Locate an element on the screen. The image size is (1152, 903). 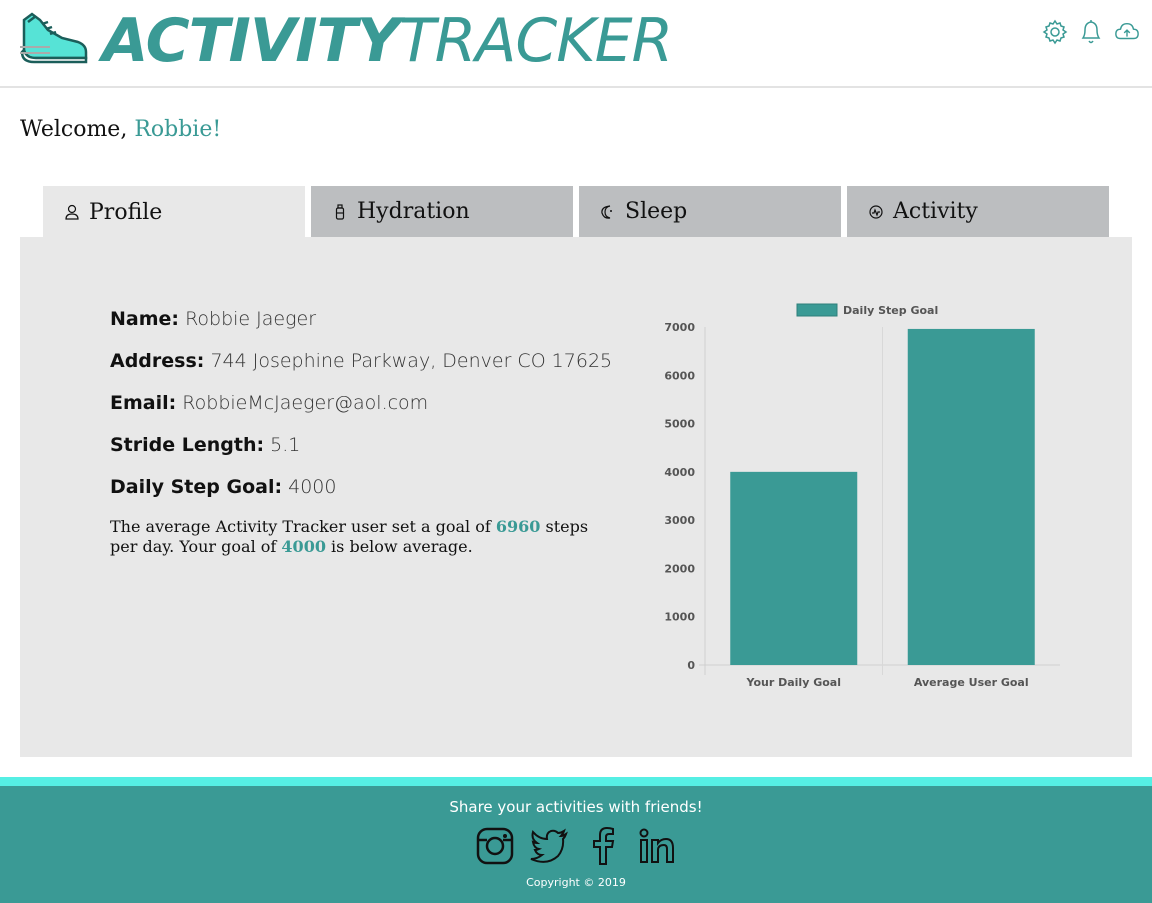
step-goal-label: Daily Step Goal: is located at coordinates (196, 487).